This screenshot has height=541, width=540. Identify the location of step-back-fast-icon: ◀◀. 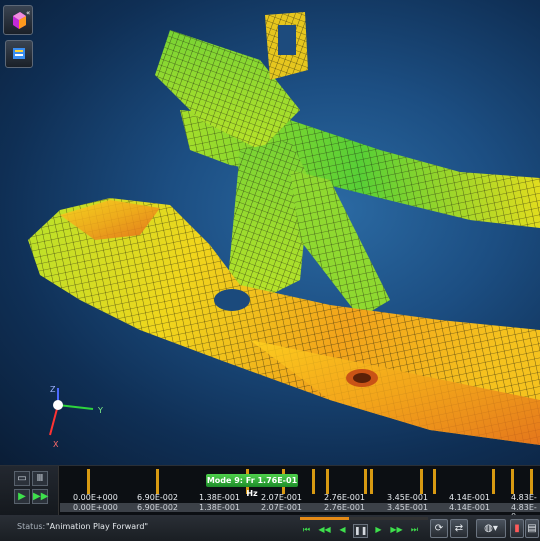
(324, 530).